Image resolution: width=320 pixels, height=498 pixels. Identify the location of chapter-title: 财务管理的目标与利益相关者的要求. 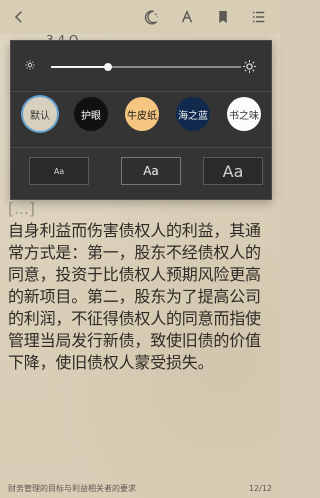
(72, 488).